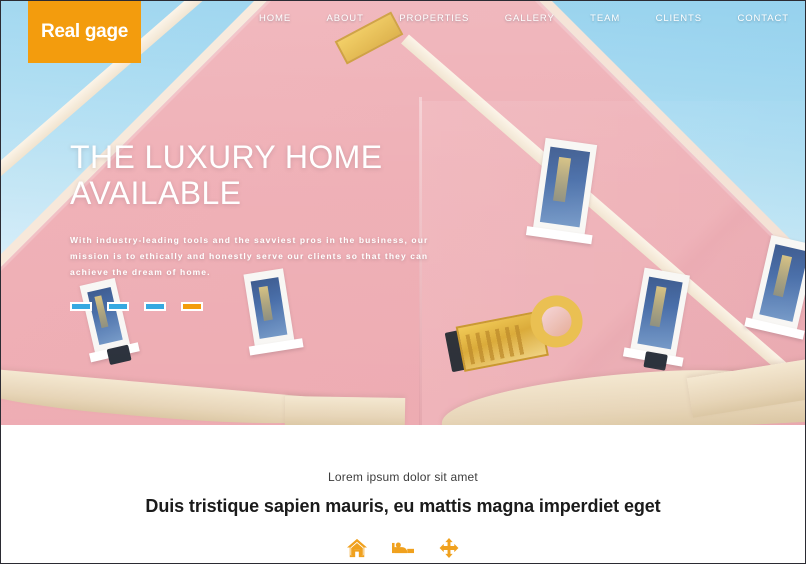 The width and height of the screenshot is (806, 564). I want to click on hero-title: THE LUXURY HOME AVAILABLE, so click(270, 175).